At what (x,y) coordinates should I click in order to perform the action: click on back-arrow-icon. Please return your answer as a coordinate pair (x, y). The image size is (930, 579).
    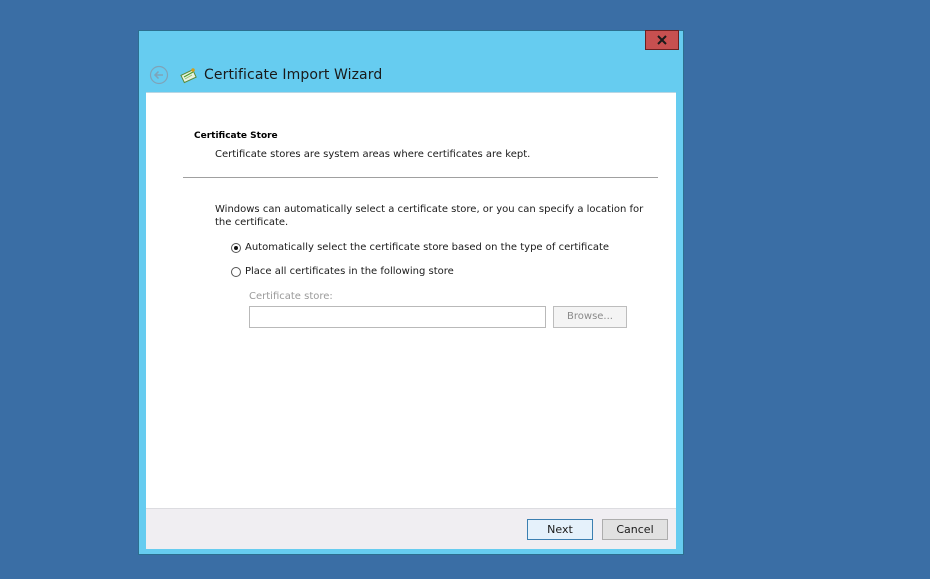
    Looking at the image, I should click on (159, 75).